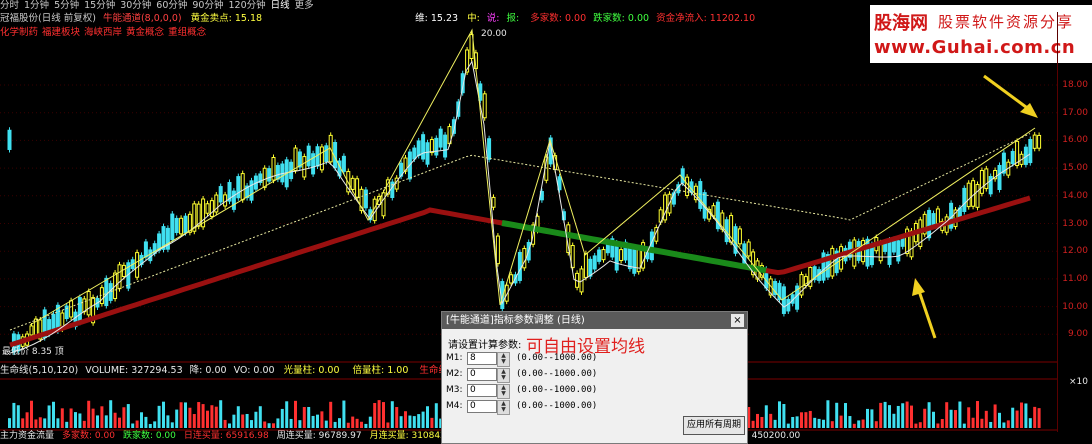  I want to click on volume-value: VOLUME: 327294.53, so click(134, 370).